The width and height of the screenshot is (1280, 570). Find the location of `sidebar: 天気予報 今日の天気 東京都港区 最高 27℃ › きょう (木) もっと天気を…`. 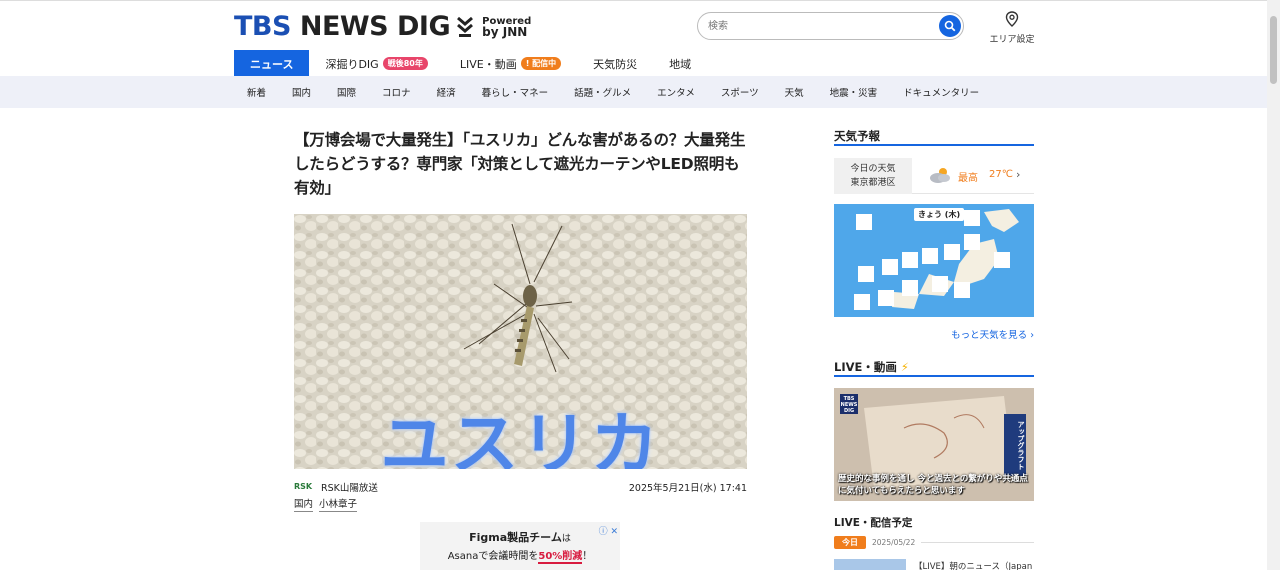

sidebar: 天気予報 今日の天気 東京都港区 最高 27℃ › きょう (木) もっと天気を… is located at coordinates (934, 349).